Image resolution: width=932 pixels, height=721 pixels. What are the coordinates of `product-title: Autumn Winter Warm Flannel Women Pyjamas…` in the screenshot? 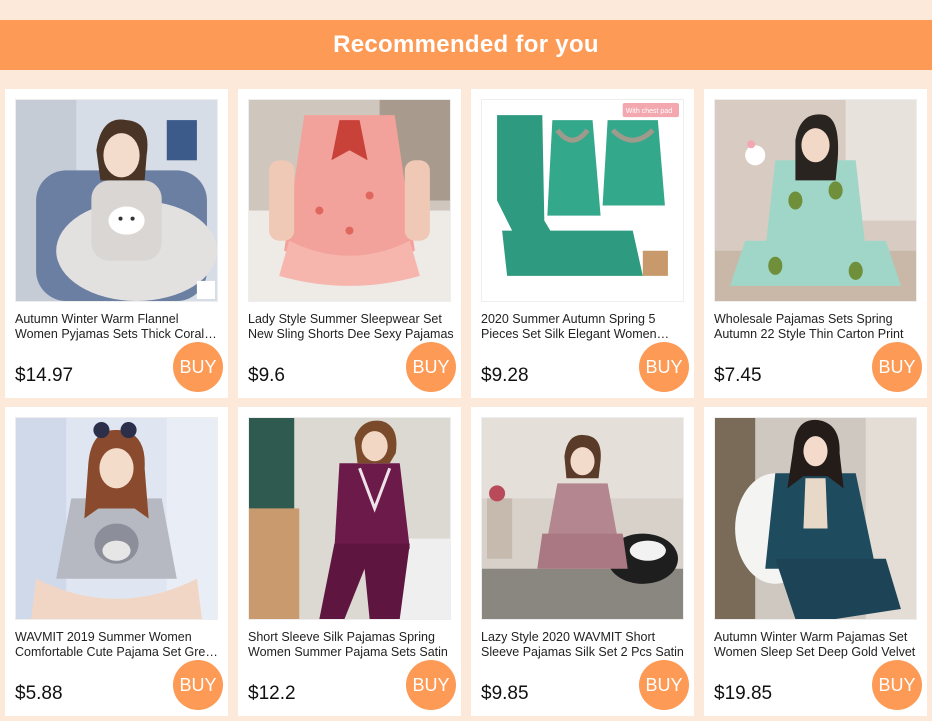 It's located at (118, 327).